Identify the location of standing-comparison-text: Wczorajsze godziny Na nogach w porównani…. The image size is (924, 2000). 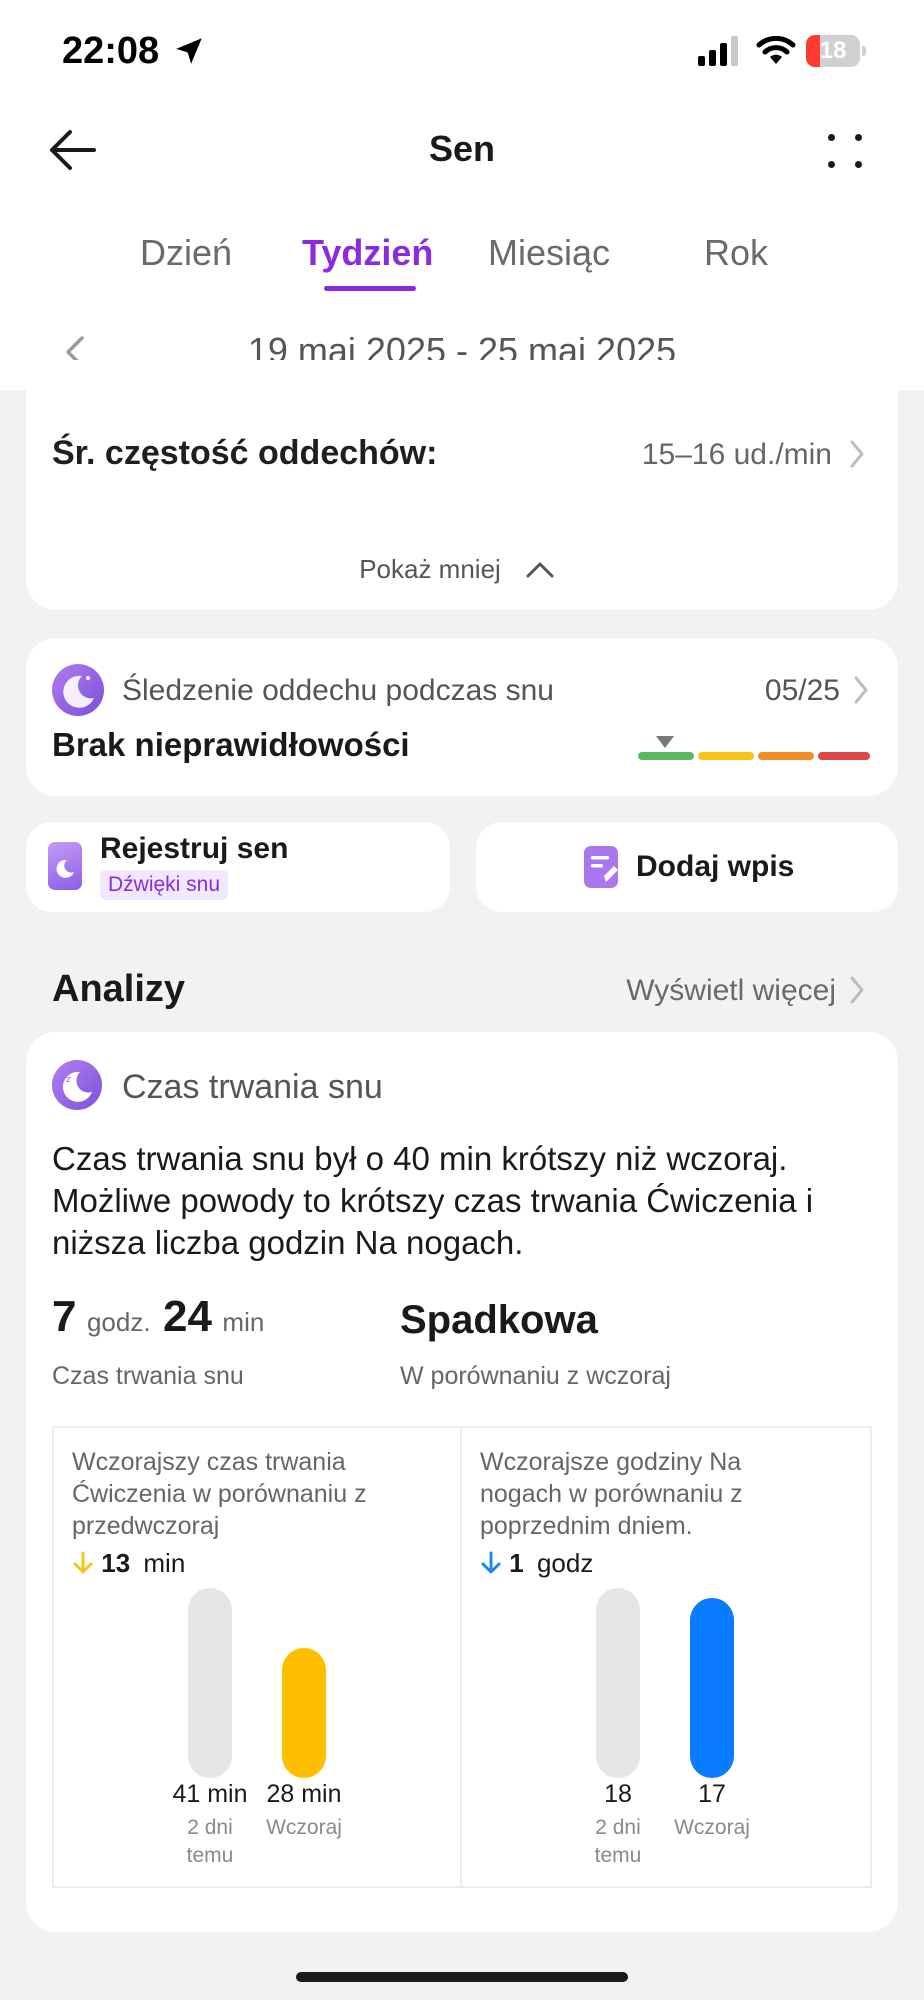
(611, 1494).